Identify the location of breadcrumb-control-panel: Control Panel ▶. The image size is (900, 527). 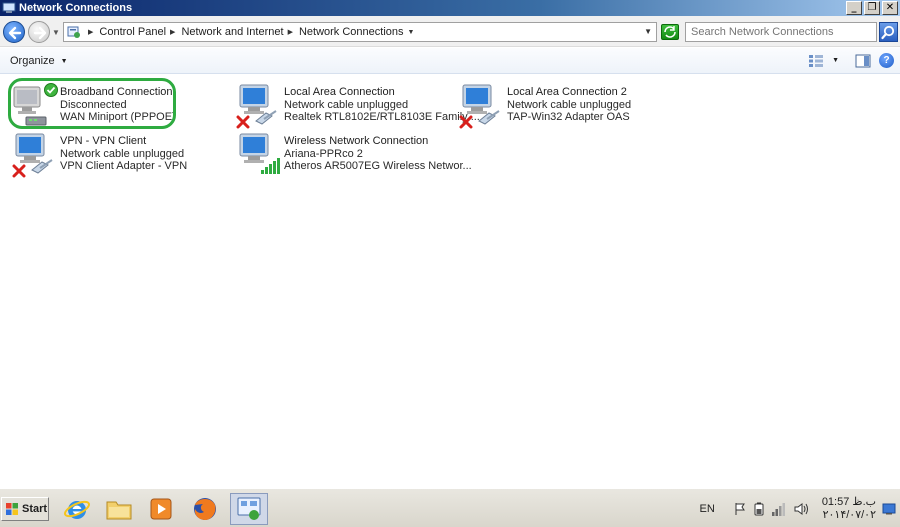
(140, 32).